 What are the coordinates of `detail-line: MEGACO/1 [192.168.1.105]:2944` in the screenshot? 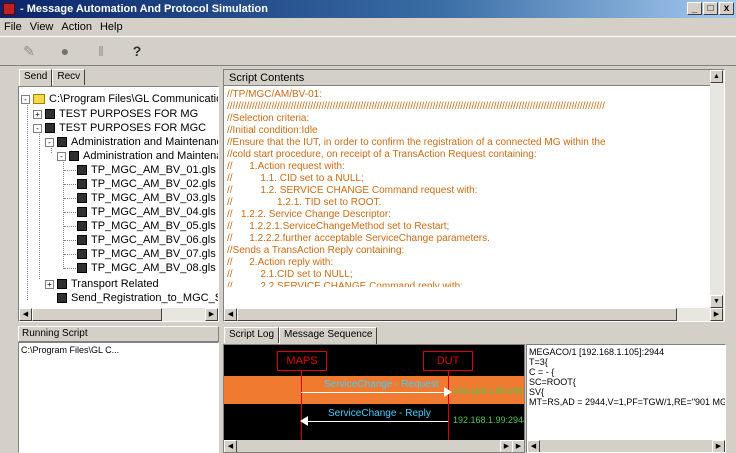 It's located at (597, 352).